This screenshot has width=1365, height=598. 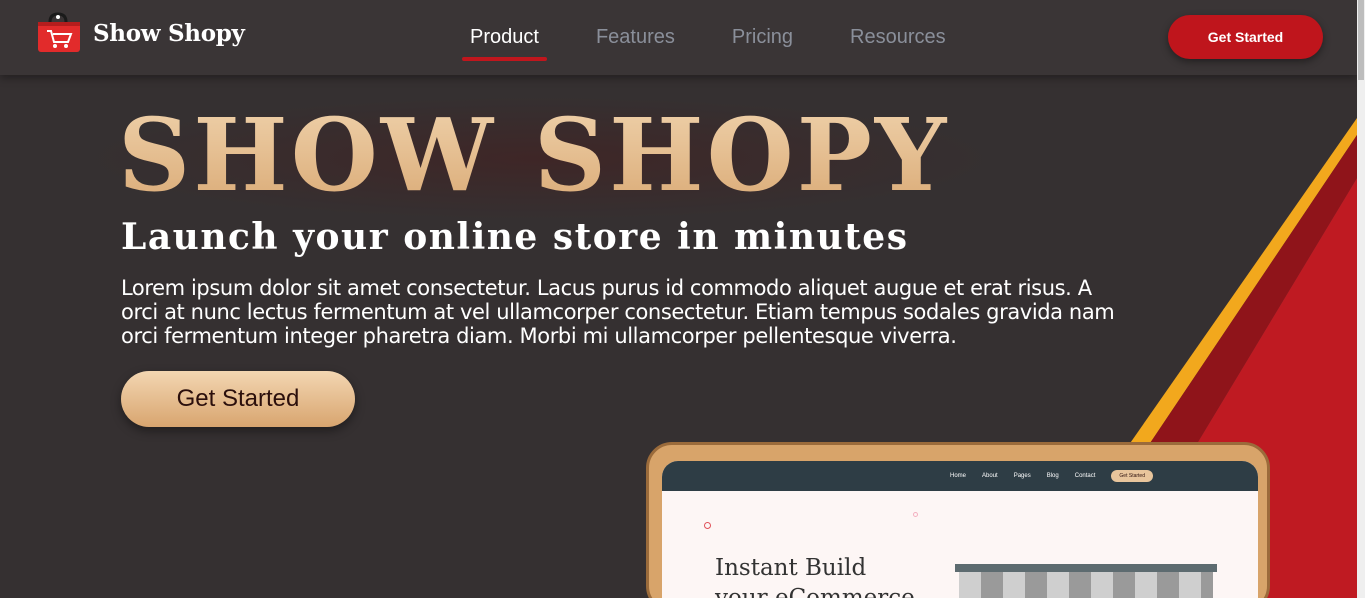 I want to click on mockup-nav-pages: Pages, so click(x=1022, y=476).